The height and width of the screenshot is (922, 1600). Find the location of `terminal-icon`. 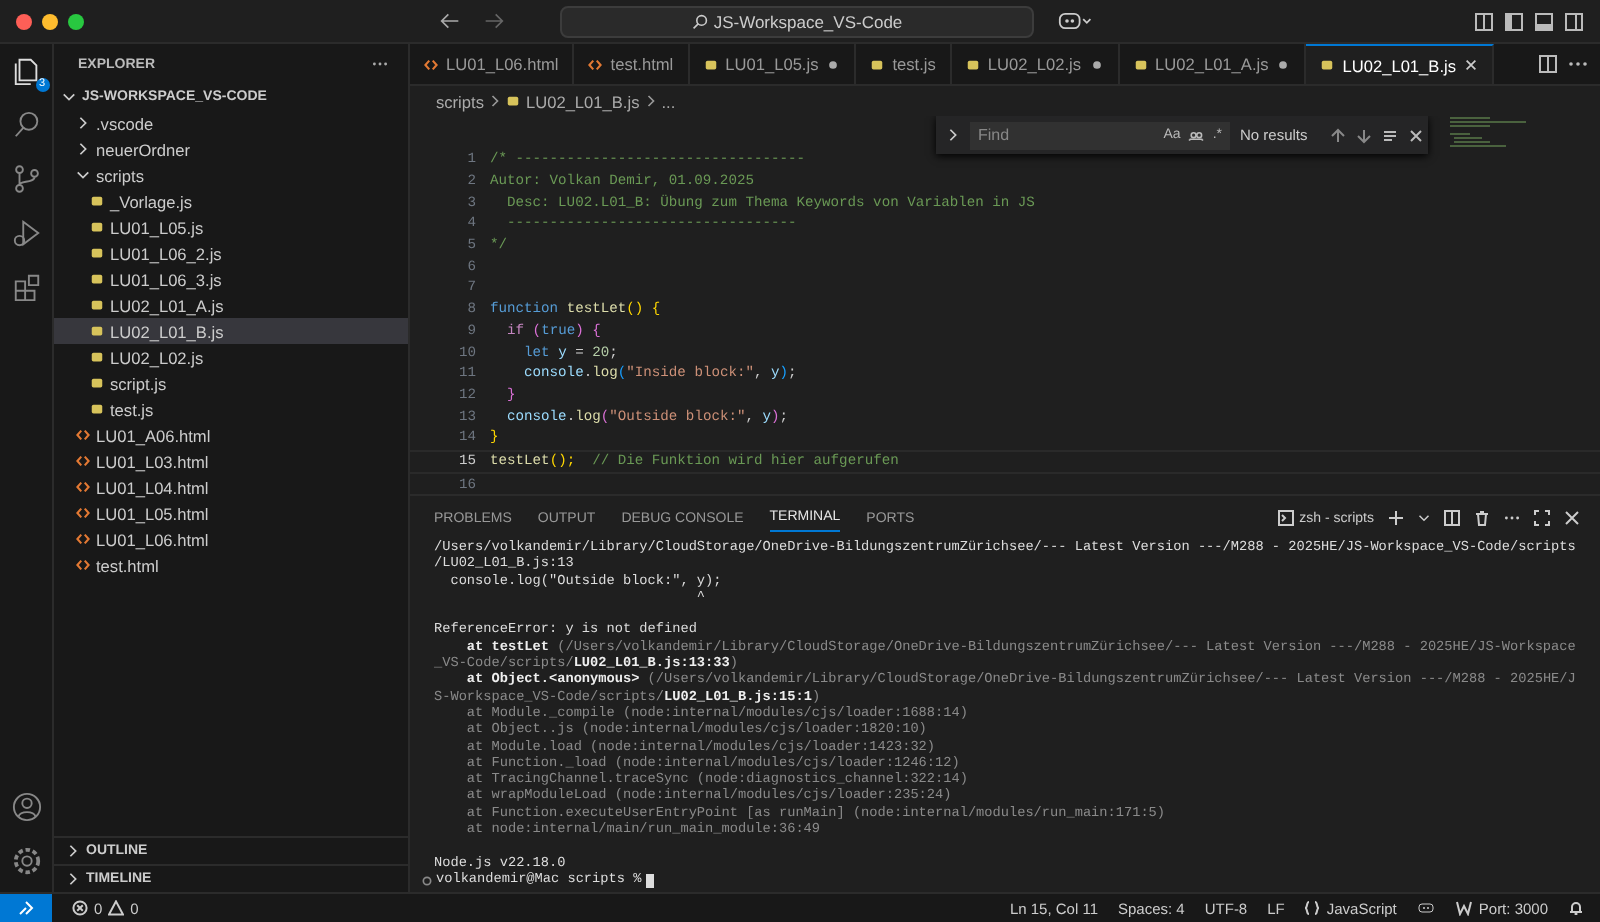

terminal-icon is located at coordinates (1285, 518).